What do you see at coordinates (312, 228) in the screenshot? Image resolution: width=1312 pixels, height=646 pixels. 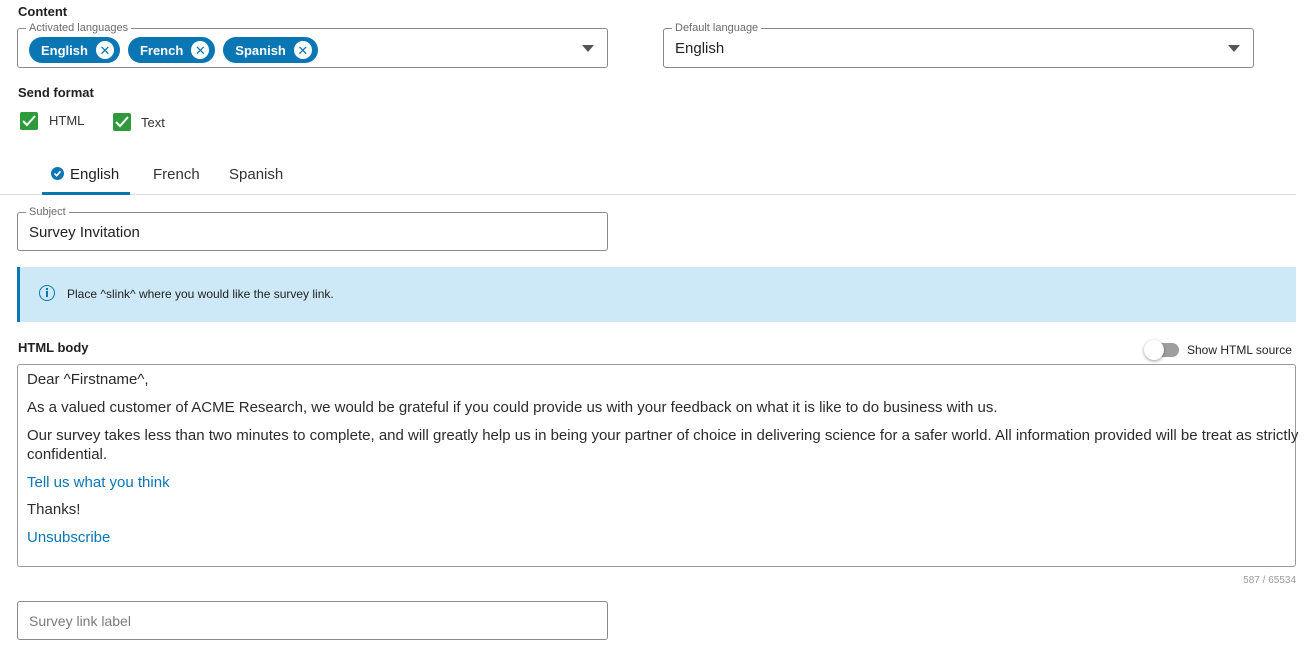 I see `subject-field: Subject Survey Invitation` at bounding box center [312, 228].